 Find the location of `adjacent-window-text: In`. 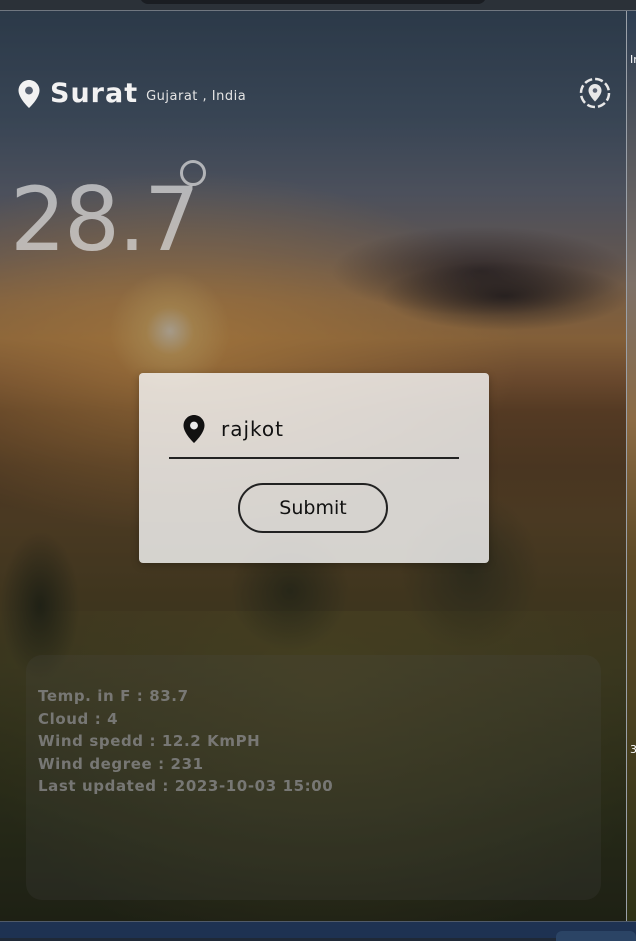

adjacent-window-text: In is located at coordinates (633, 59).